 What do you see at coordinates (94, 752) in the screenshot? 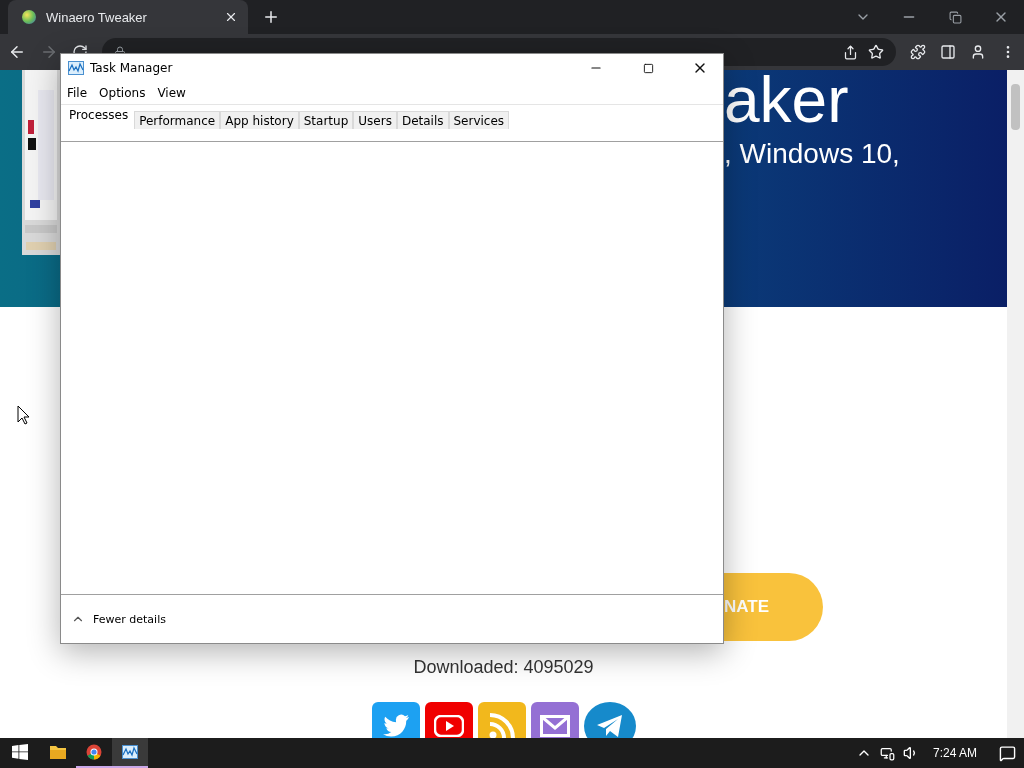
I see `chrome-icon` at bounding box center [94, 752].